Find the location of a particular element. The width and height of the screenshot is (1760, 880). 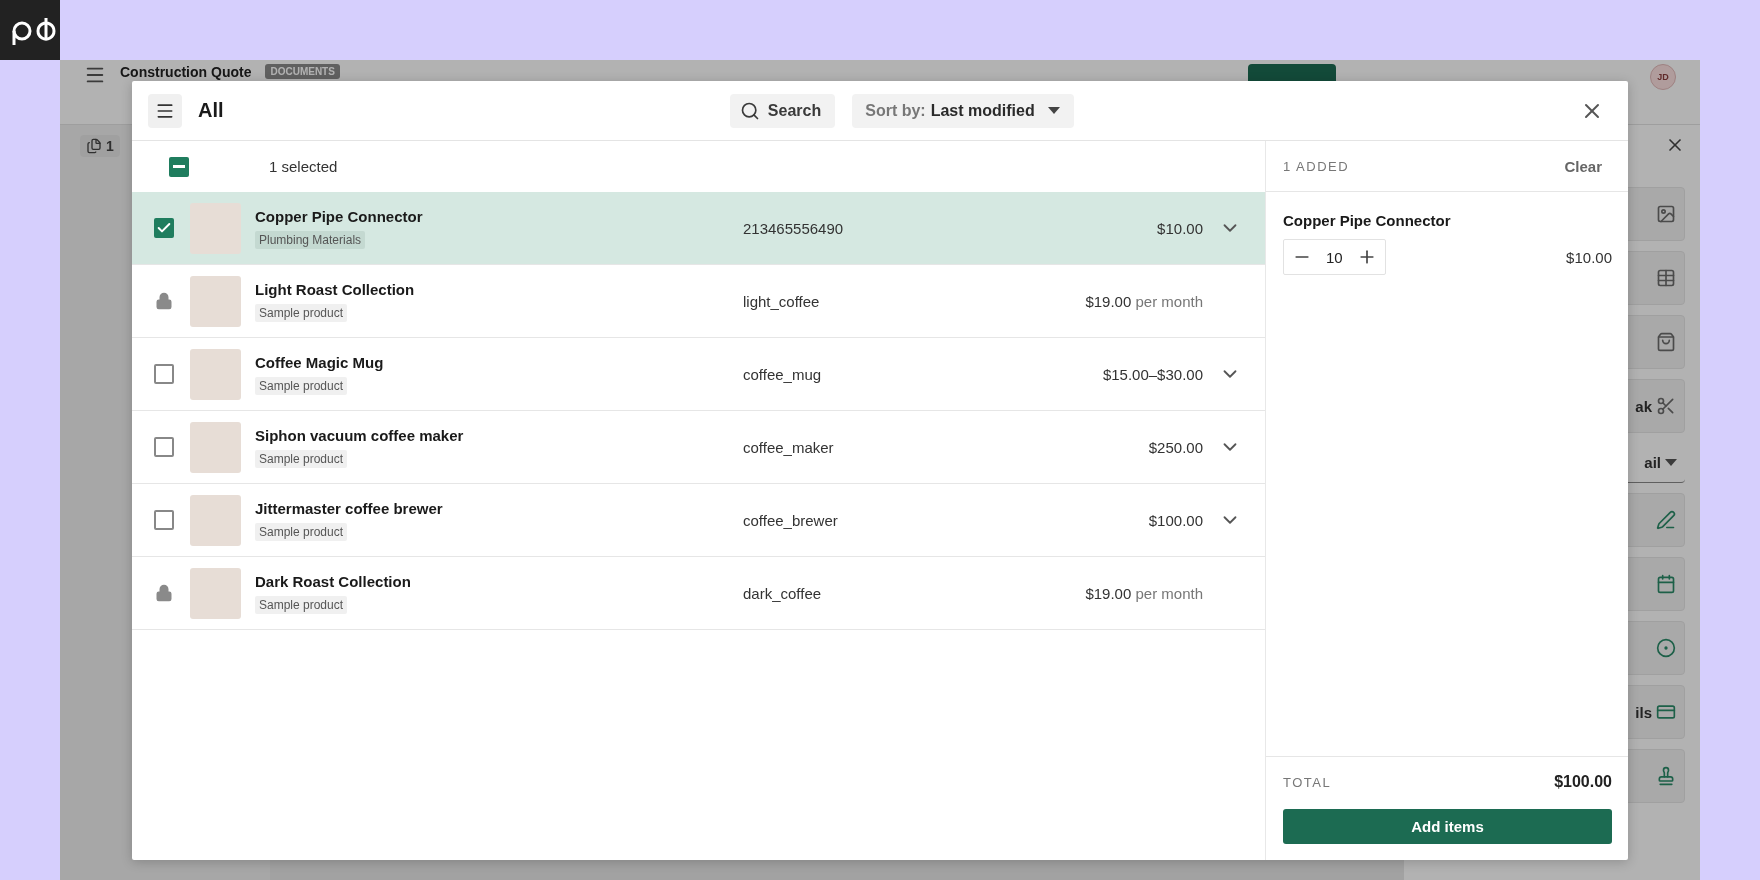

page-count: 1 is located at coordinates (100, 146).